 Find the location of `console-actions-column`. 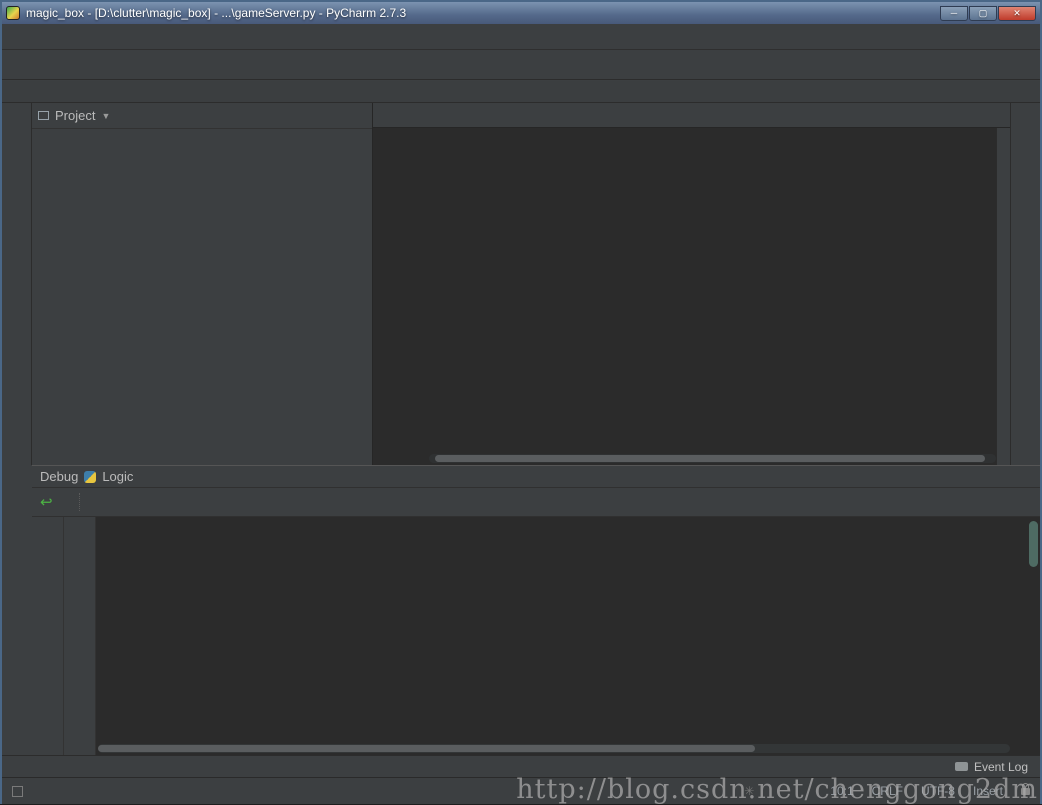

console-actions-column is located at coordinates (80, 636).